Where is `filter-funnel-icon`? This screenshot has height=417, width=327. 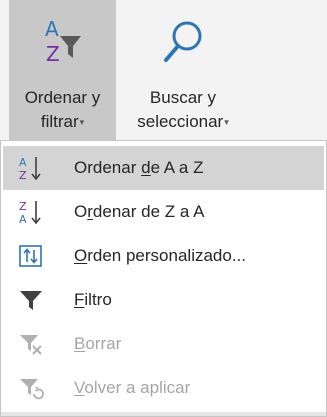 filter-funnel-icon is located at coordinates (31, 300).